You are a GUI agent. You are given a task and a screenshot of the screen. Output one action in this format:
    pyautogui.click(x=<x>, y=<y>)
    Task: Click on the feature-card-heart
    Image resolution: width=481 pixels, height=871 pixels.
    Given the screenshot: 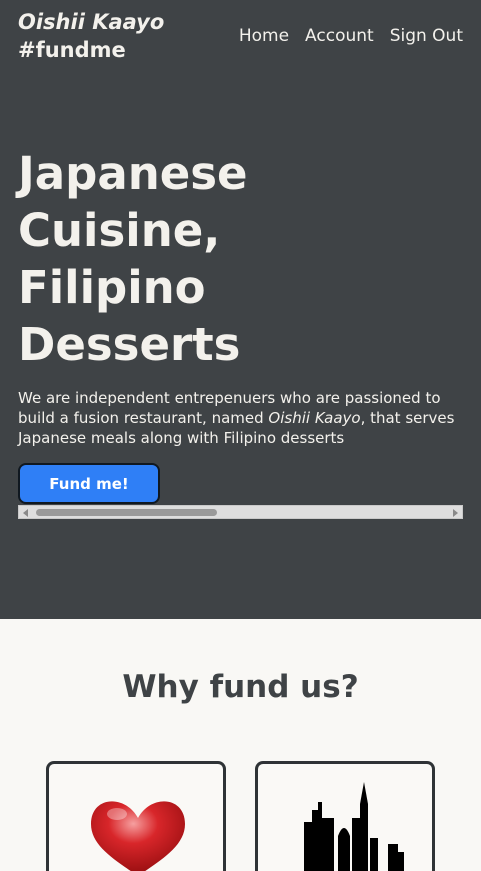 What is the action you would take?
    pyautogui.click(x=136, y=816)
    